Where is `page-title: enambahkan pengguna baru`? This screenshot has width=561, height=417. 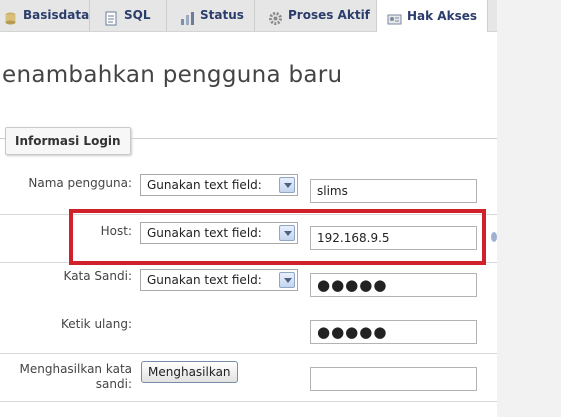 page-title: enambahkan pengguna baru is located at coordinates (172, 75).